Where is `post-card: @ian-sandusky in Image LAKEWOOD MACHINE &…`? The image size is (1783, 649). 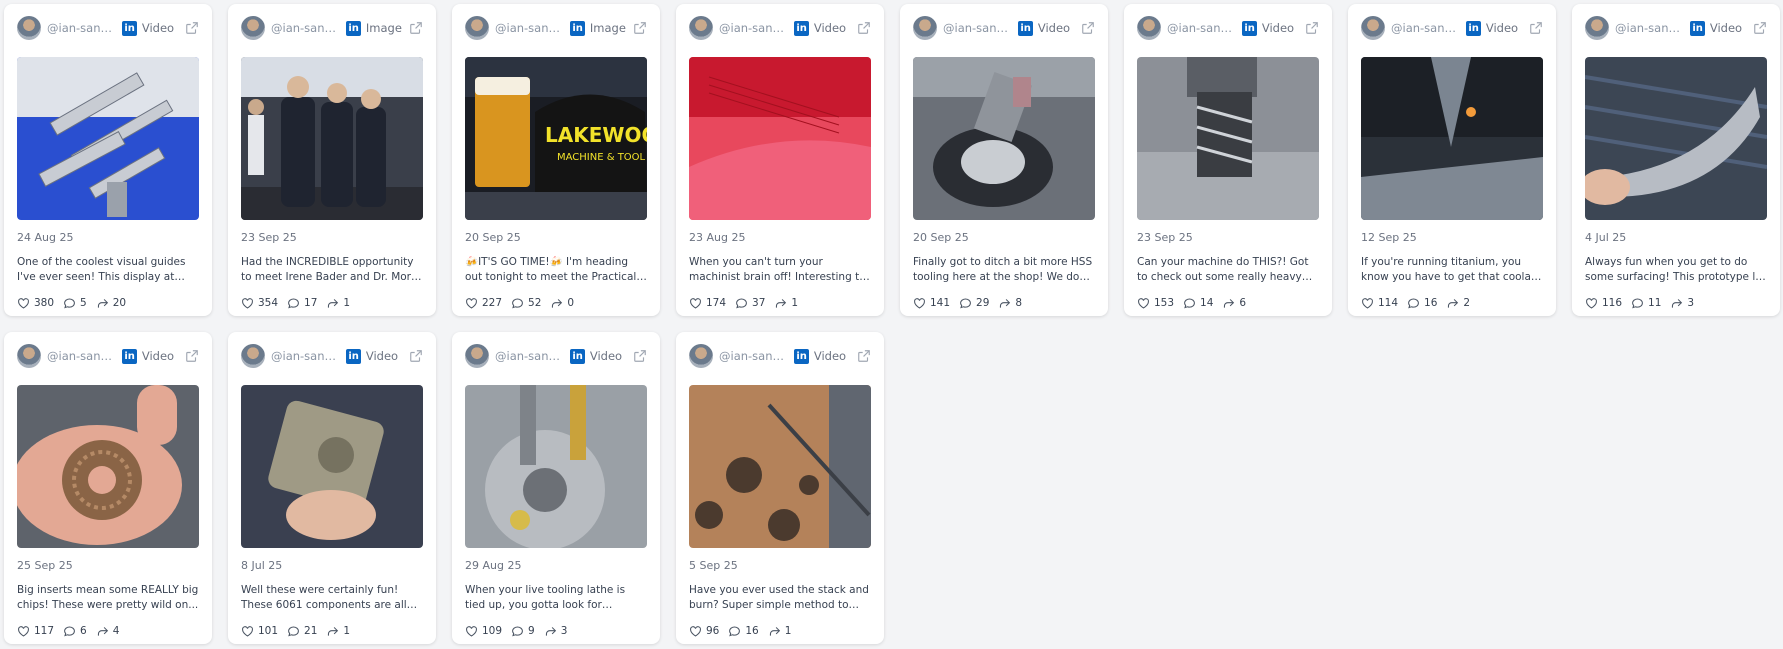 post-card: @ian-sandusky in Image LAKEWOOD MACHINE &… is located at coordinates (556, 160).